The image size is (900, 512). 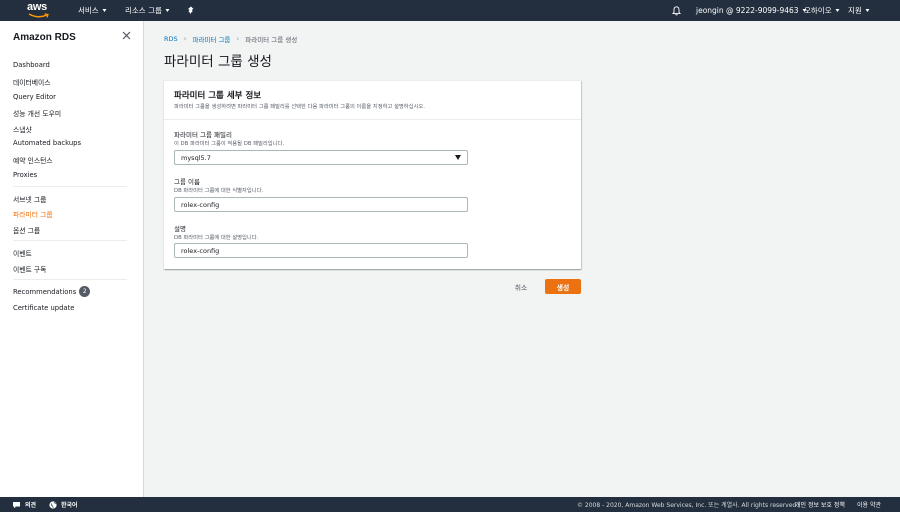 I want to click on panel-title: 파라미터 그룹 세부 정보, so click(x=218, y=96).